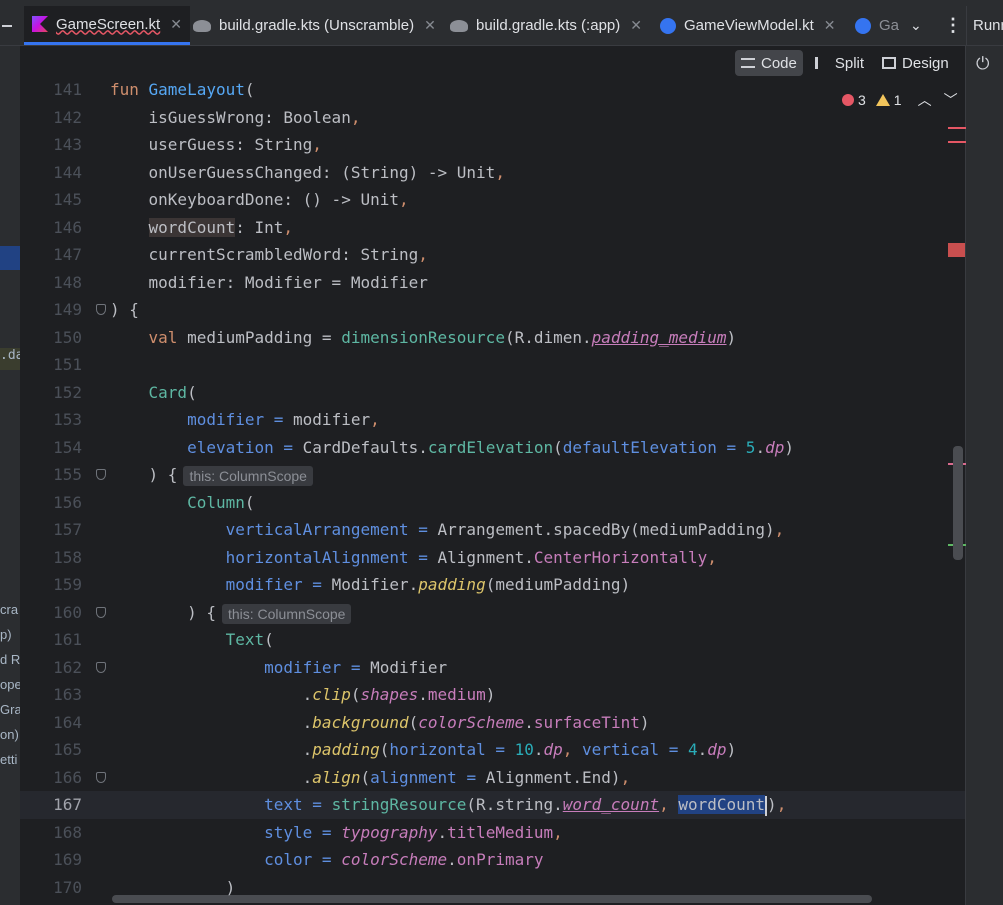 The height and width of the screenshot is (905, 1003). I want to click on split-view-icon, so click(821, 63).